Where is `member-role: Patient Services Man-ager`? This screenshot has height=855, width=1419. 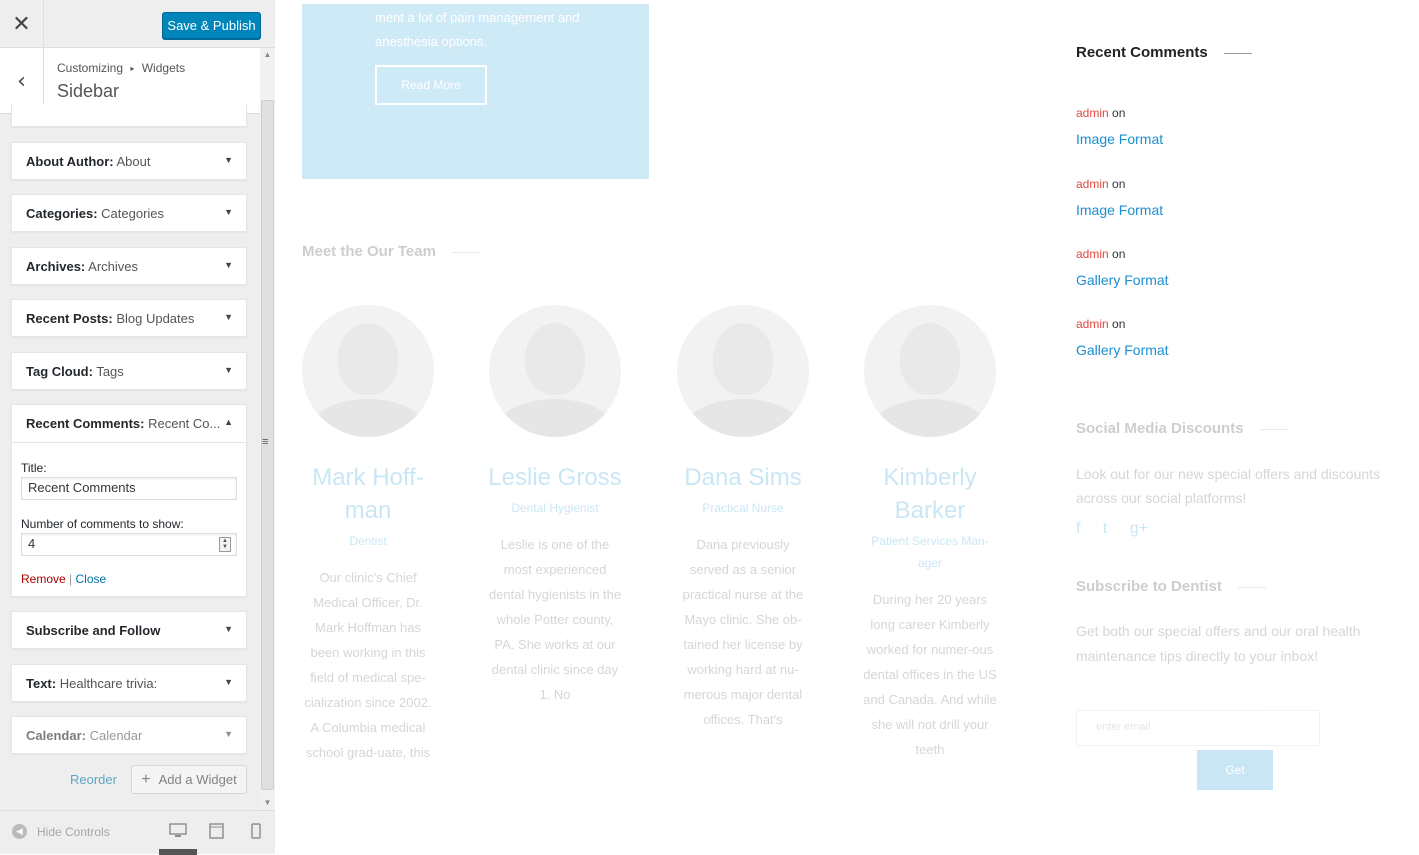
member-role: Patient Services Man-ager is located at coordinates (930, 552).